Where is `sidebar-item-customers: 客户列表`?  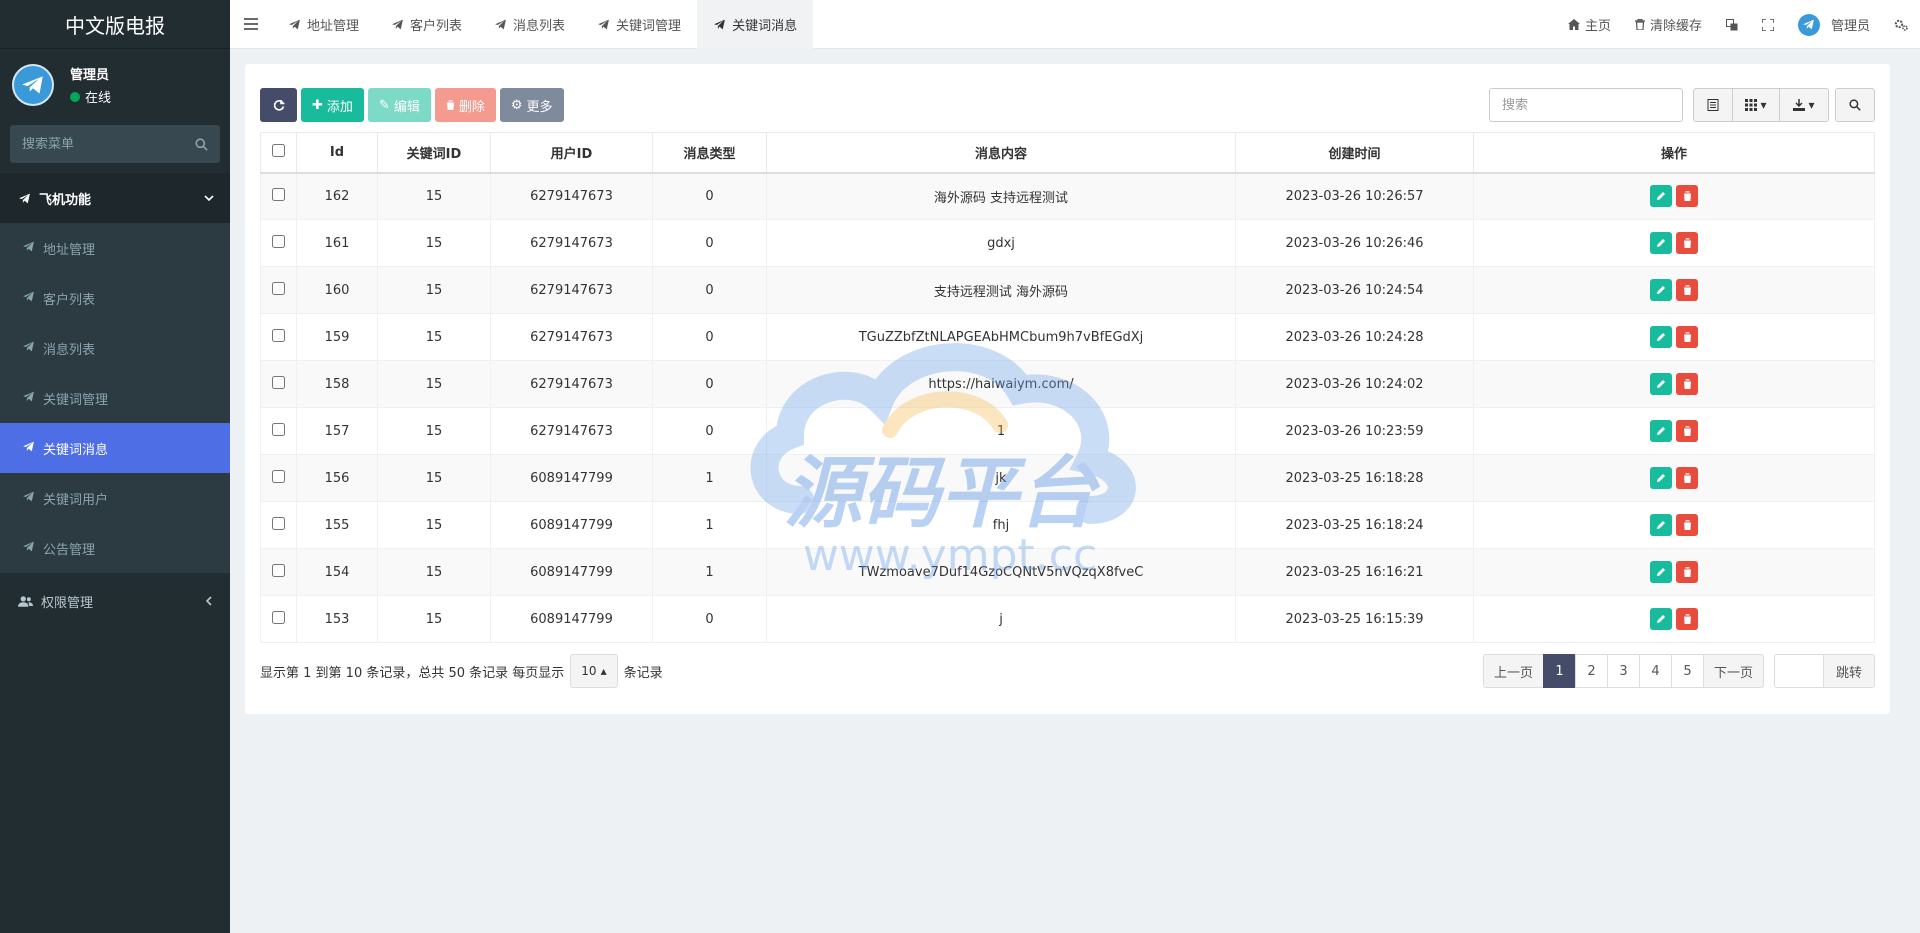
sidebar-item-customers: 客户列表 is located at coordinates (115, 298).